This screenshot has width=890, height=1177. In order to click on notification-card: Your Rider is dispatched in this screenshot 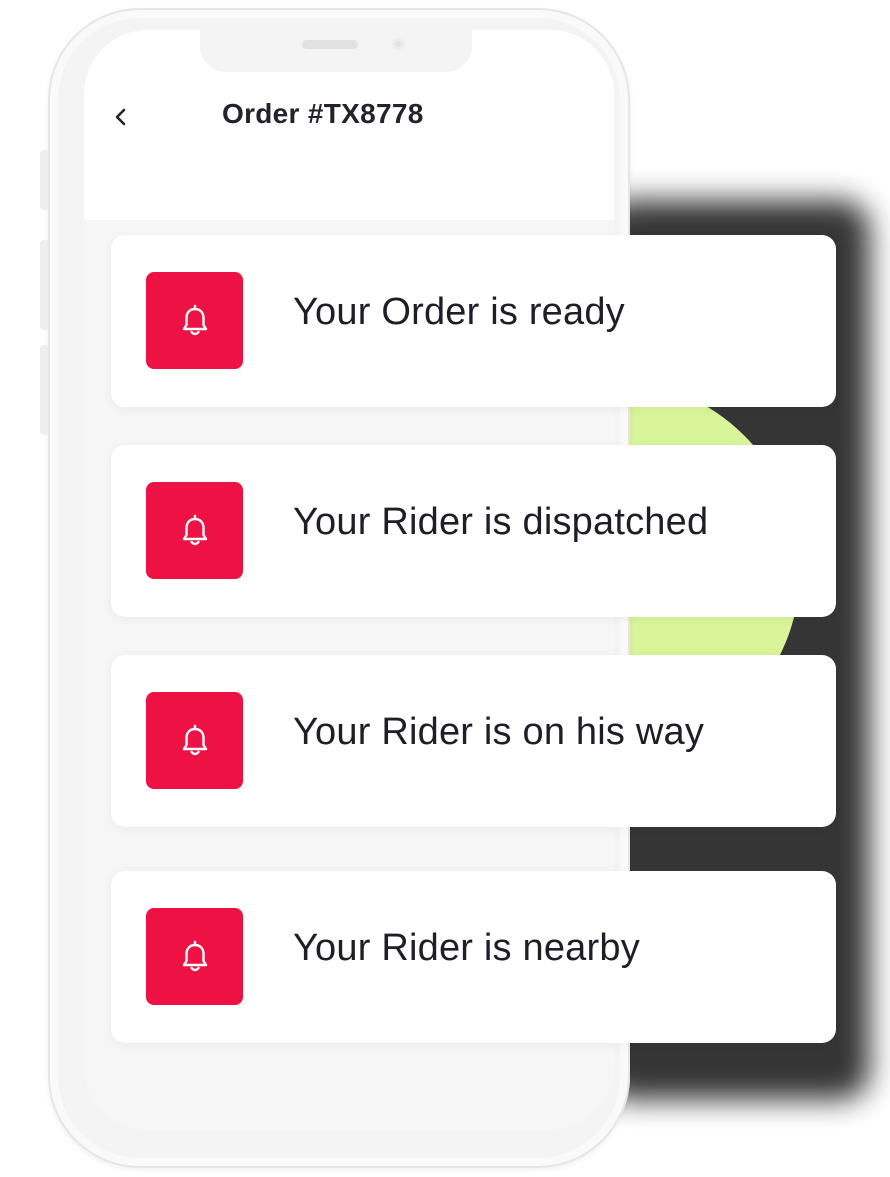, I will do `click(473, 531)`.